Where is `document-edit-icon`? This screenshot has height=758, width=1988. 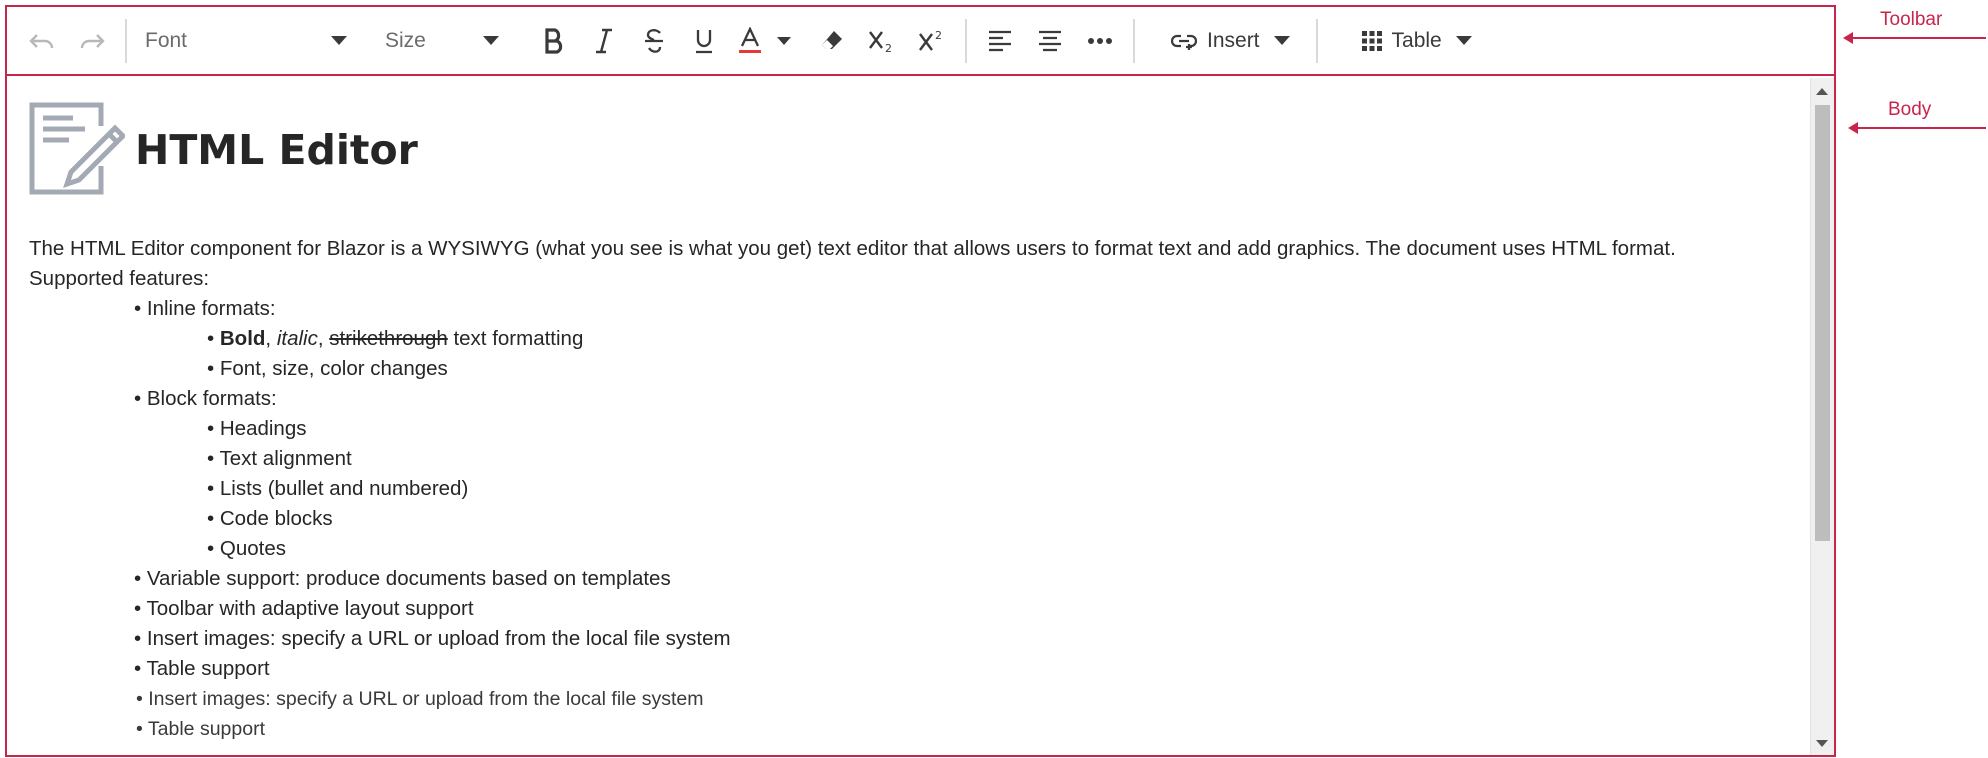
document-edit-icon is located at coordinates (77, 148).